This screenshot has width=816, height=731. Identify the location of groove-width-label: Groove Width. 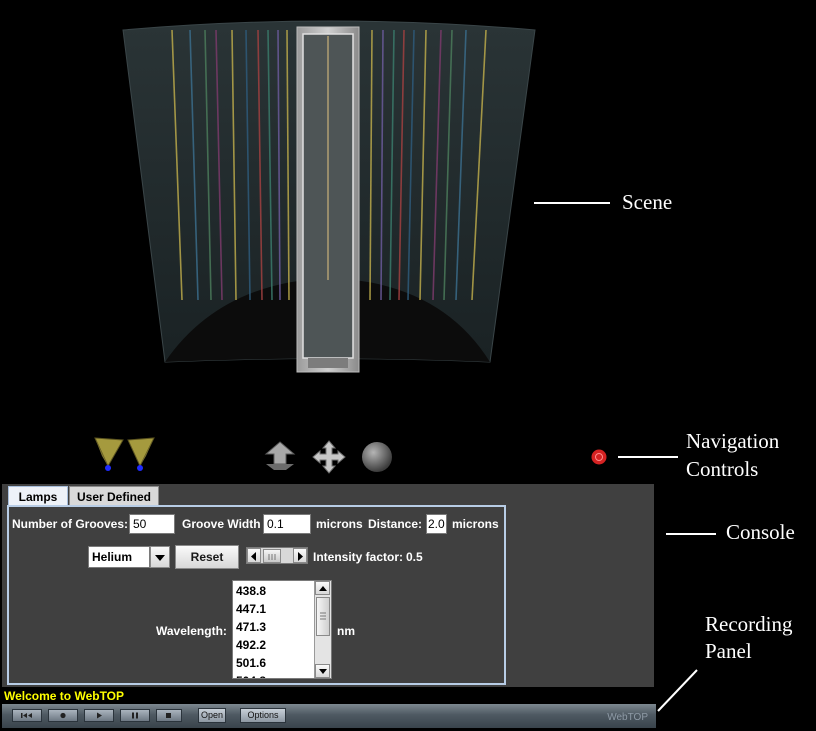
(221, 524).